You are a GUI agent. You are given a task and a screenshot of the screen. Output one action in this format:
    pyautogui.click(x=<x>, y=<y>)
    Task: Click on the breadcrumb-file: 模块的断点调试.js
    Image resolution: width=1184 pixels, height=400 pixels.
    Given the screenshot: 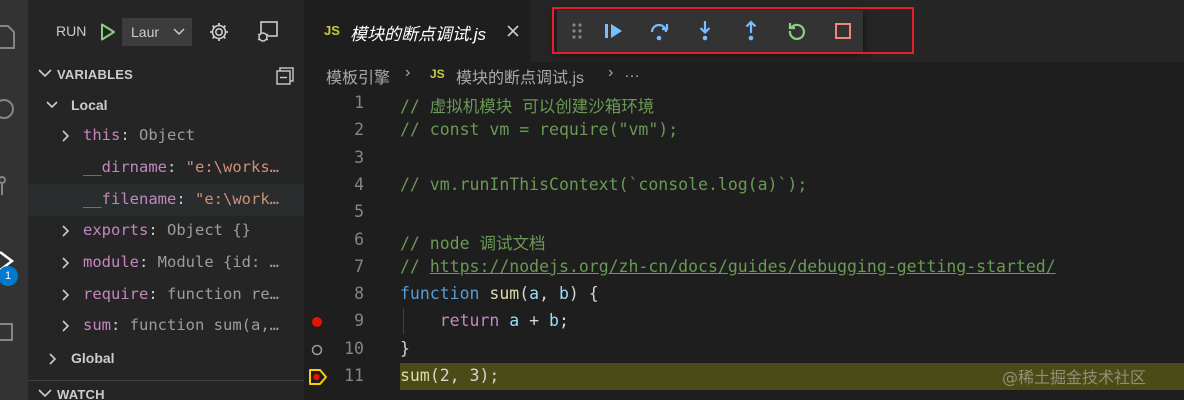 What is the action you would take?
    pyautogui.click(x=520, y=76)
    